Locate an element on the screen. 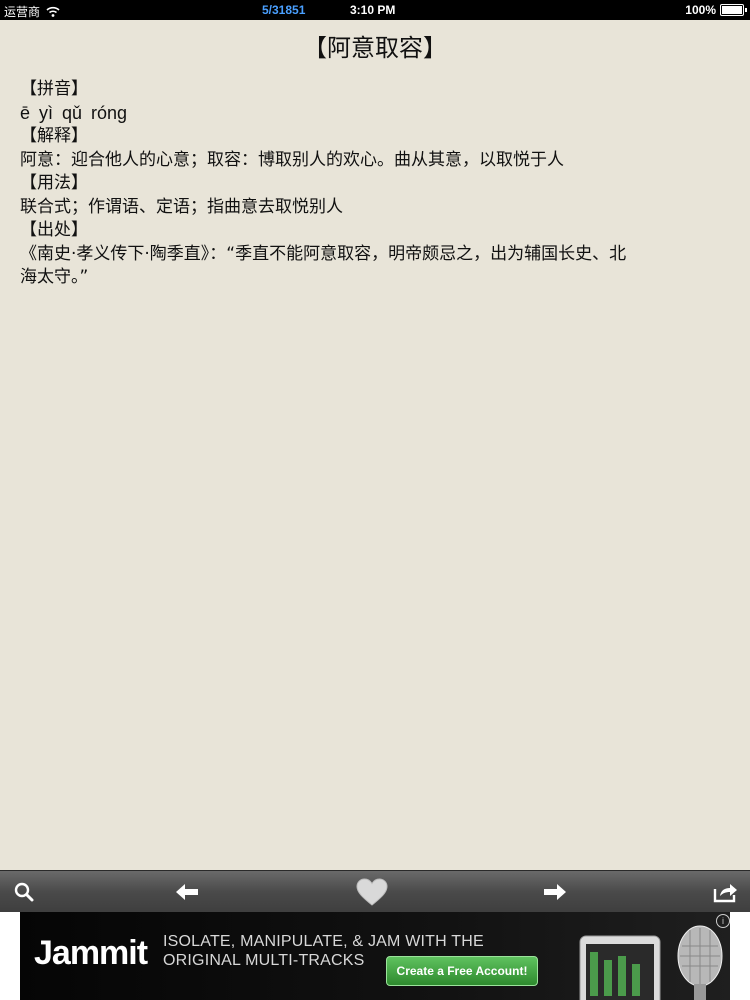 Image resolution: width=750 pixels, height=1000 pixels. entry-counter: 5/31851 is located at coordinates (284, 10).